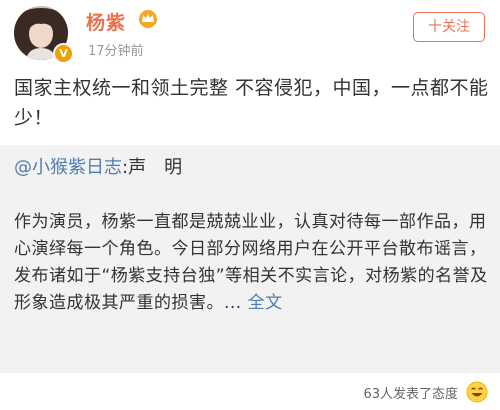 This screenshot has width=500, height=410. What do you see at coordinates (152, 167) in the screenshot?
I see `repost-title: :声 明` at bounding box center [152, 167].